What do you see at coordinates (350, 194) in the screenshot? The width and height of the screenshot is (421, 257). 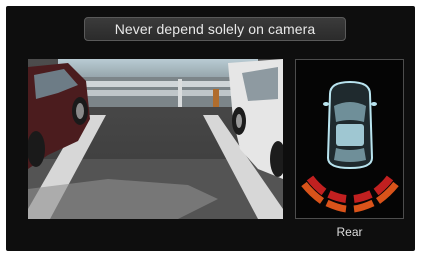 I see `rear-sensor-zones` at bounding box center [350, 194].